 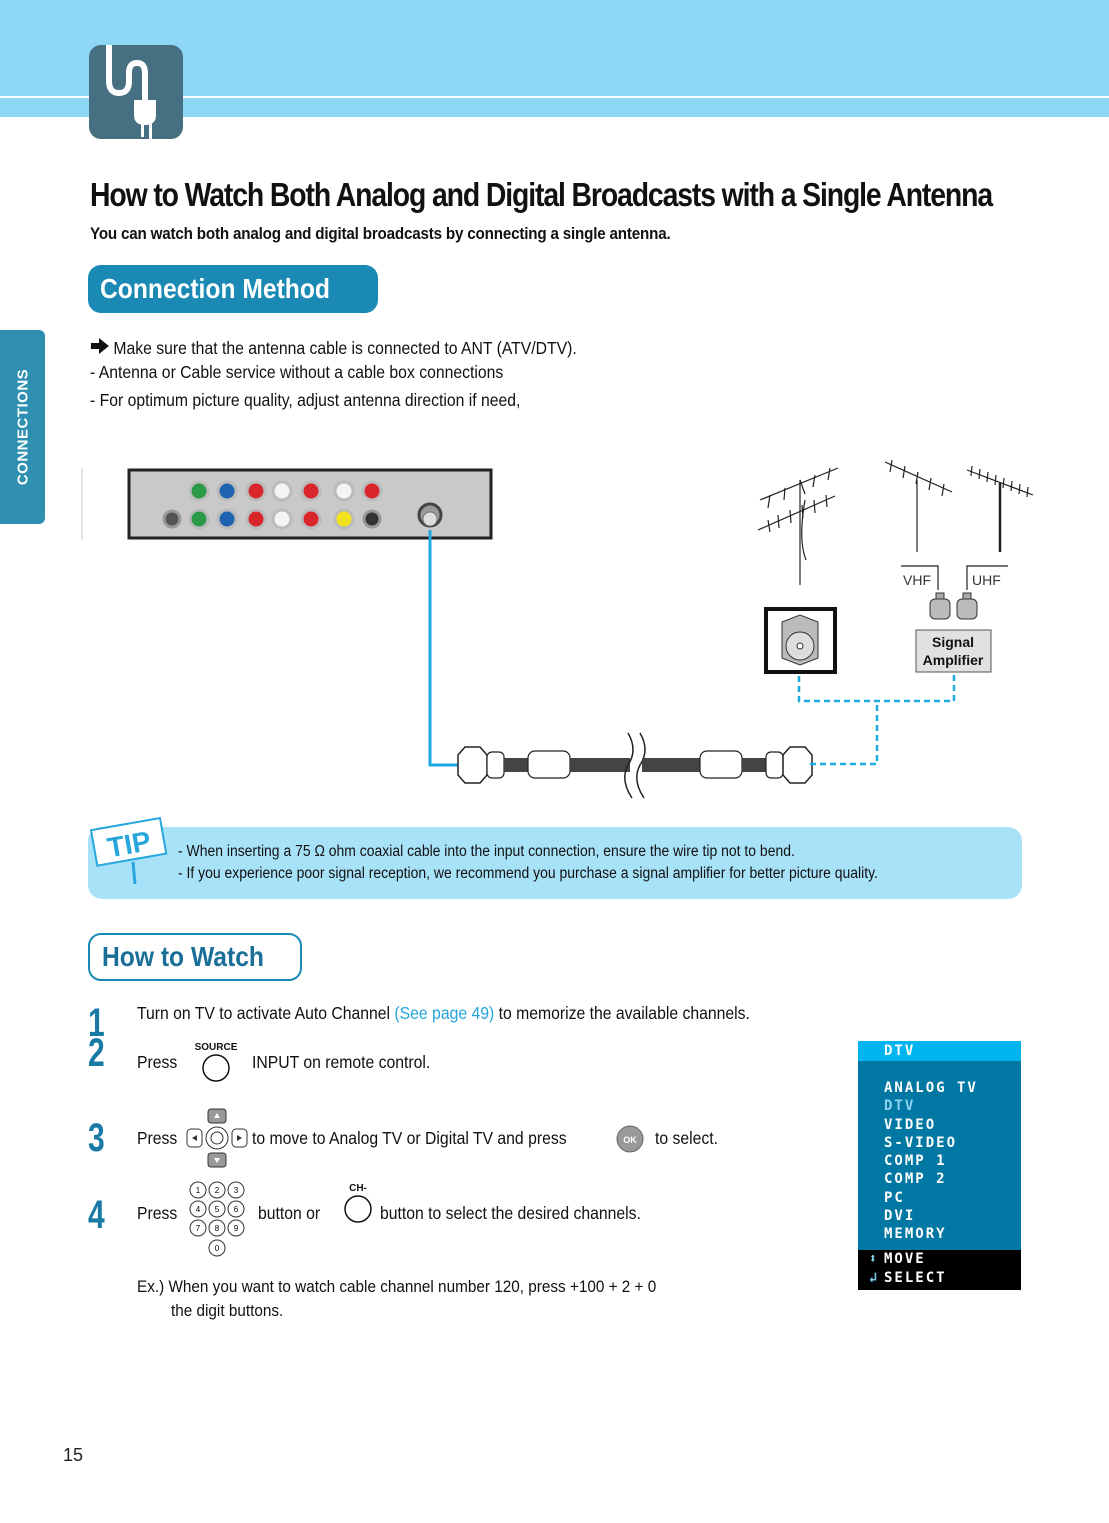 I want to click on step-number: 3, so click(x=96, y=1138).